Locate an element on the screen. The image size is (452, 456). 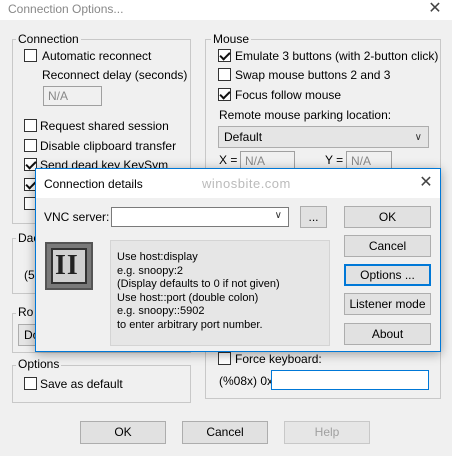
dialog-ok-button: OK is located at coordinates (387, 217).